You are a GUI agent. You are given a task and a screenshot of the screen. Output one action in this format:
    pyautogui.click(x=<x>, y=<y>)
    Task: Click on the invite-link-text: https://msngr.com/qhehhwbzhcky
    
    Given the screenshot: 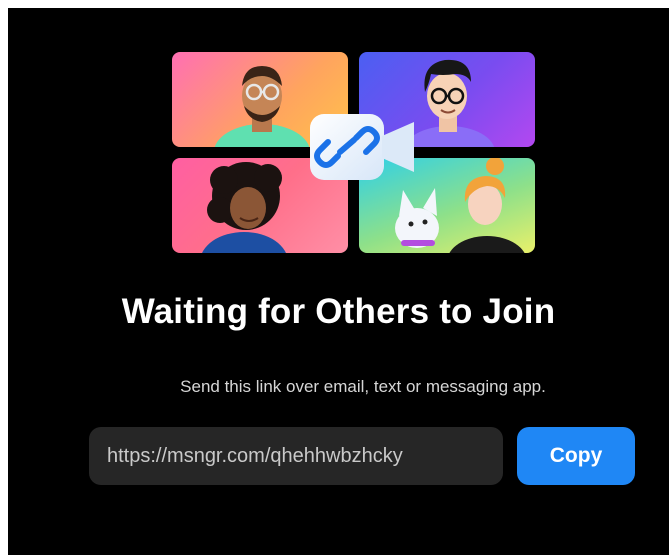 What is the action you would take?
    pyautogui.click(x=255, y=456)
    